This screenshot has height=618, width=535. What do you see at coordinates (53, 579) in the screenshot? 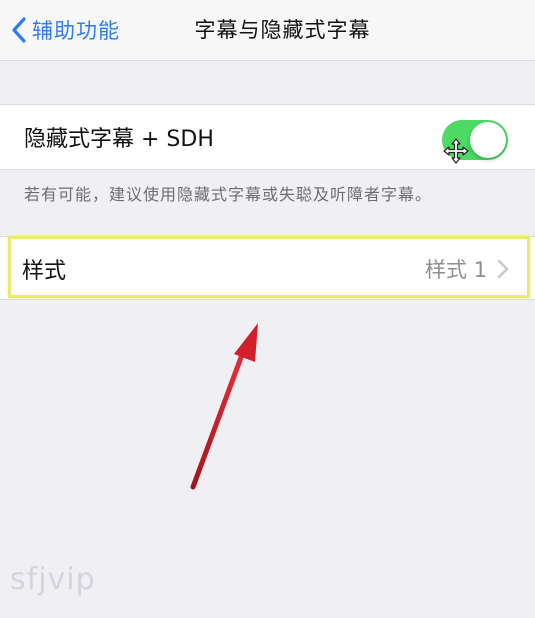
I see `watermark: sfjvip` at bounding box center [53, 579].